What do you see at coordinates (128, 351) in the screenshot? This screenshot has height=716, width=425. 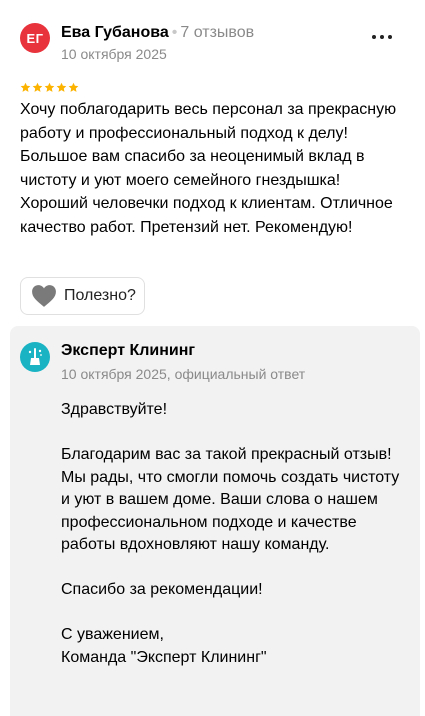 I see `org-name: Эксперт Клининг` at bounding box center [128, 351].